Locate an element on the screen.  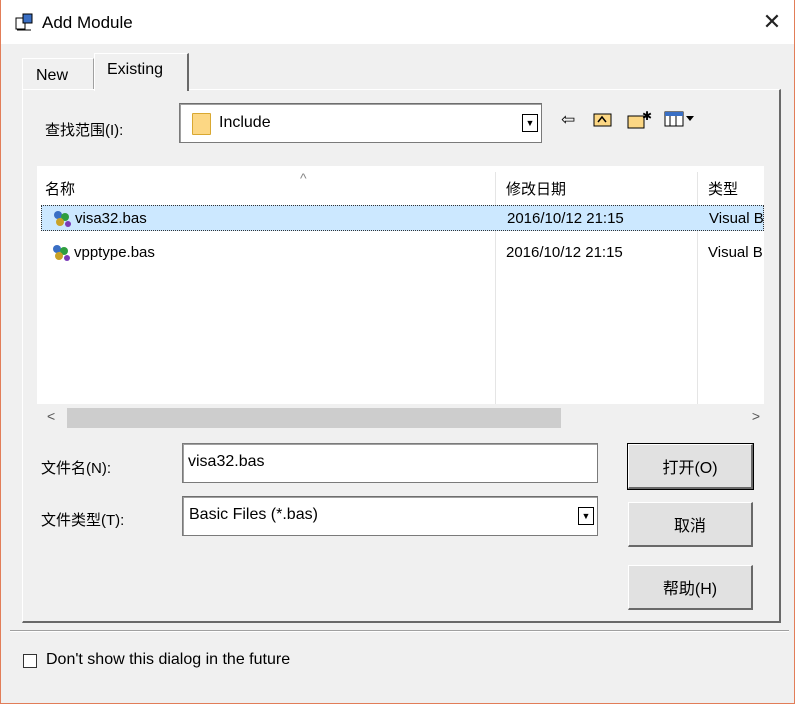
filetype-combo: Basic Files (*.bas) ▼ is located at coordinates (390, 516).